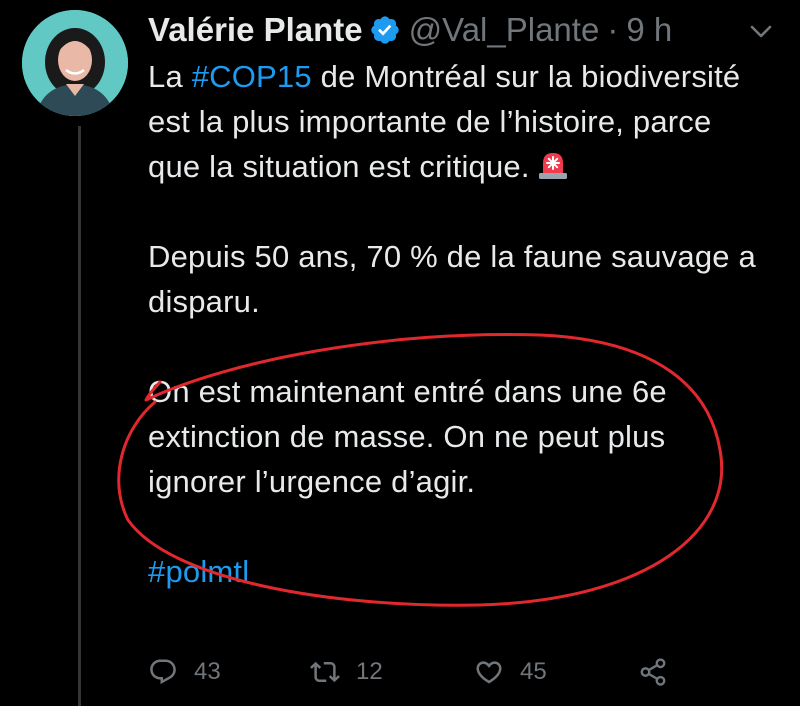 This screenshot has width=800, height=706. I want to click on reply-button: 43, so click(184, 672).